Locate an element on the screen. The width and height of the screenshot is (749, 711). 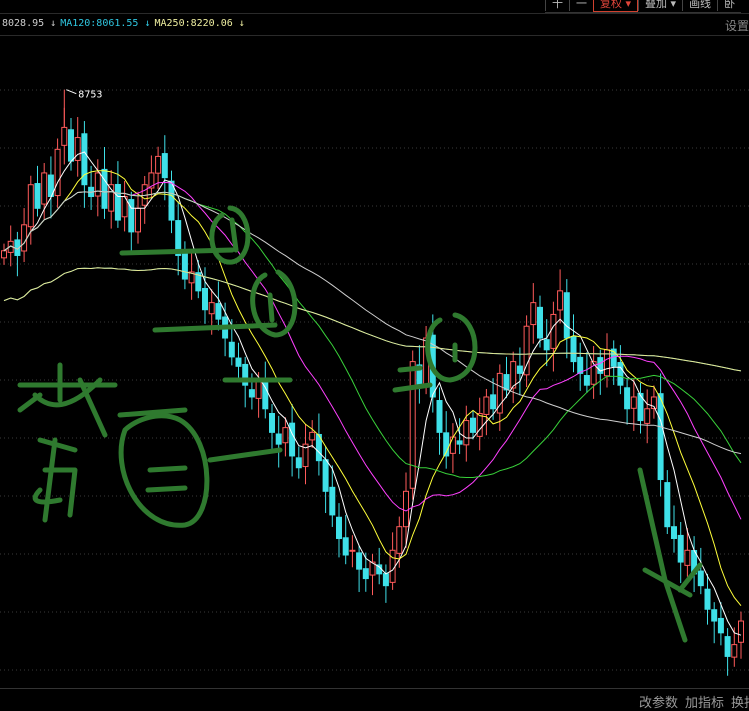
add-indicator-button: 加指标 is located at coordinates (704, 701).